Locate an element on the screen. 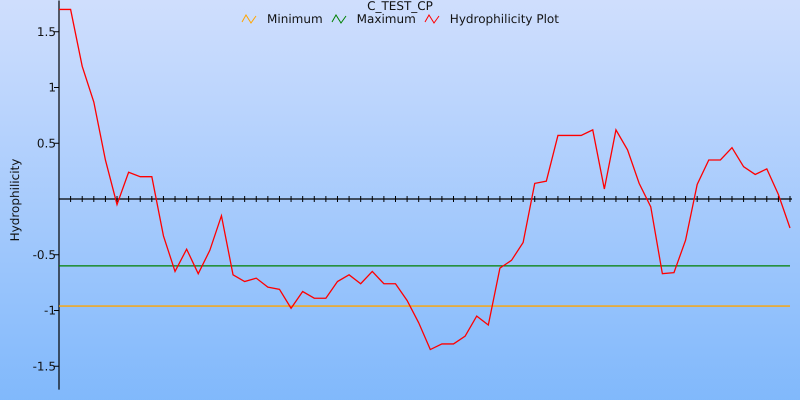  legend-label: Maximum is located at coordinates (386, 19).